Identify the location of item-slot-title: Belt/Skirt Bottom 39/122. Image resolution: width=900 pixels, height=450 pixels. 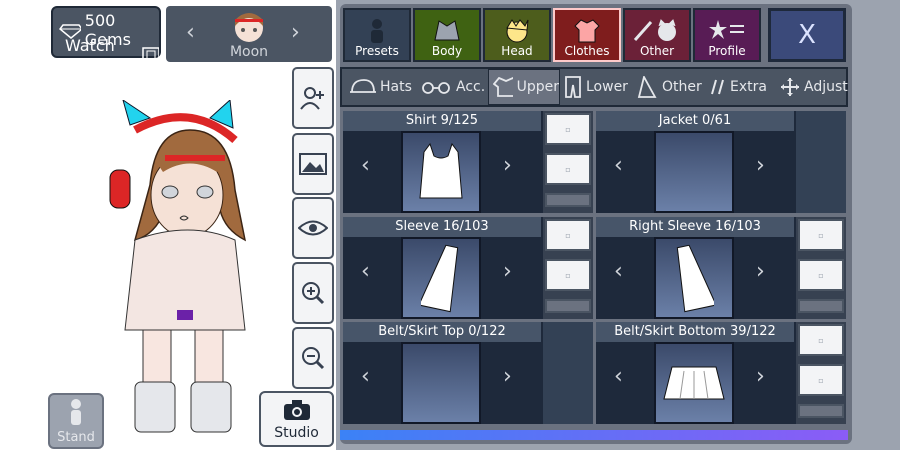
(695, 332).